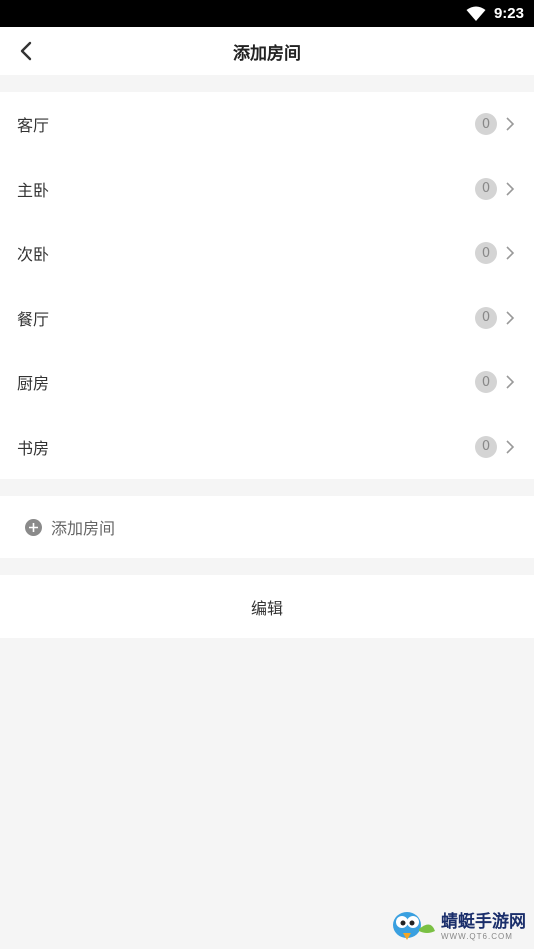  What do you see at coordinates (267, 13) in the screenshot?
I see `status-bar: 9:23` at bounding box center [267, 13].